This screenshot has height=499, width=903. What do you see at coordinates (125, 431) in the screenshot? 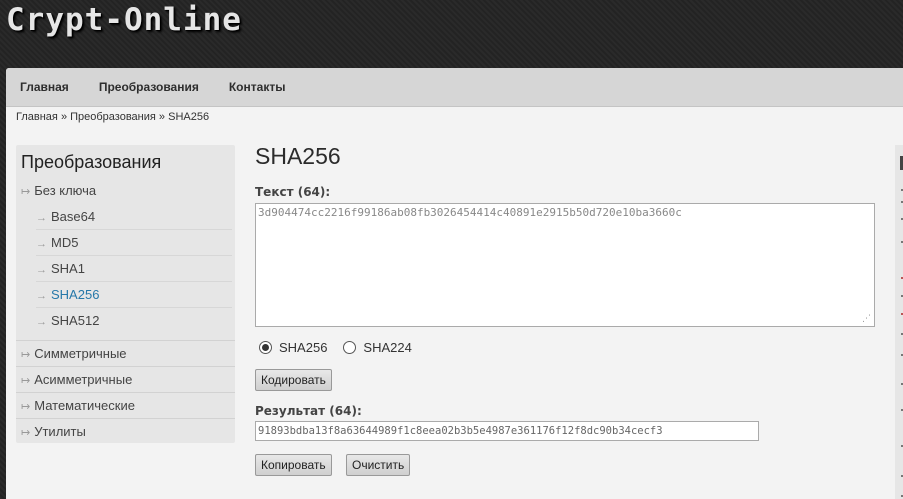
I see `sidebar-item-utilities: ↦ Утилиты` at bounding box center [125, 431].